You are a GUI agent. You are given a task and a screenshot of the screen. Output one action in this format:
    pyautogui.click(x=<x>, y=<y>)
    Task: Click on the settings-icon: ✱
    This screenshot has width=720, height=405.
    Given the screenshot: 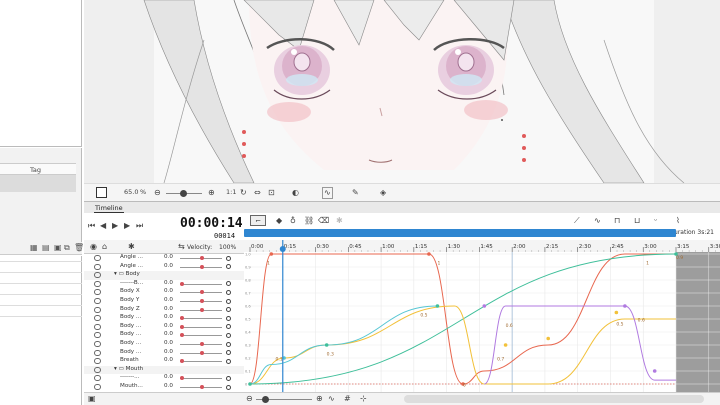 What is the action you would take?
    pyautogui.click(x=339, y=221)
    